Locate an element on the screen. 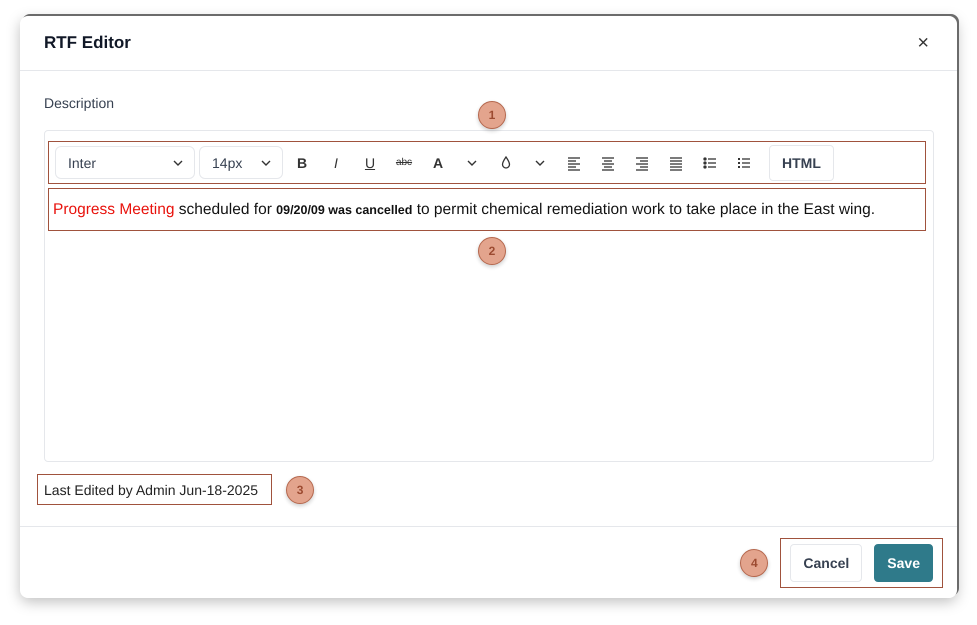  bullet-list-icon is located at coordinates (710, 162).